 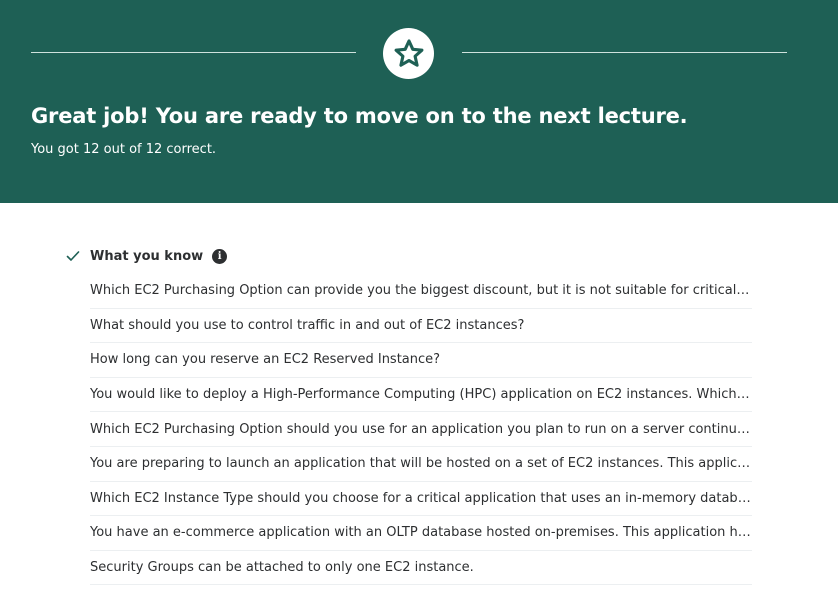 What do you see at coordinates (193, 52) in the screenshot?
I see `divider-left` at bounding box center [193, 52].